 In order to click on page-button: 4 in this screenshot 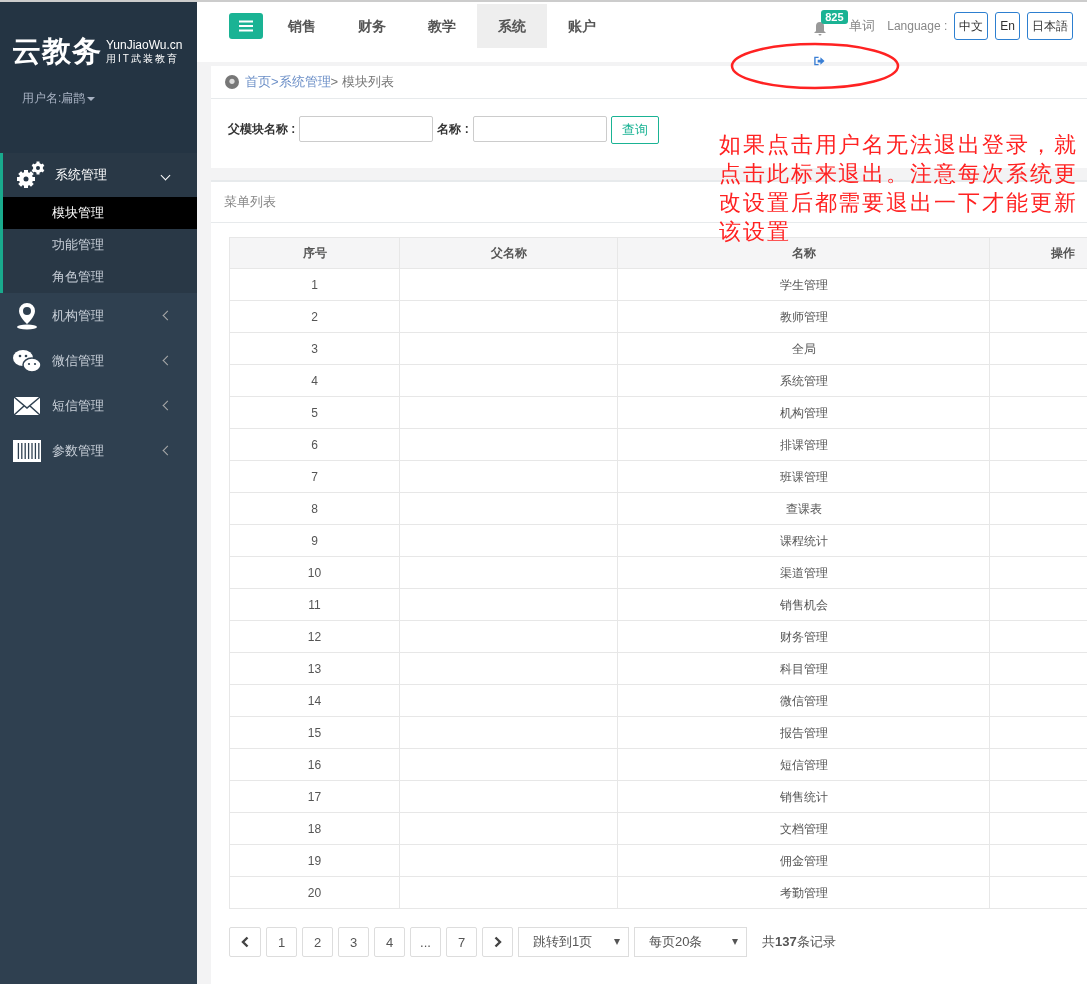, I will do `click(389, 942)`.